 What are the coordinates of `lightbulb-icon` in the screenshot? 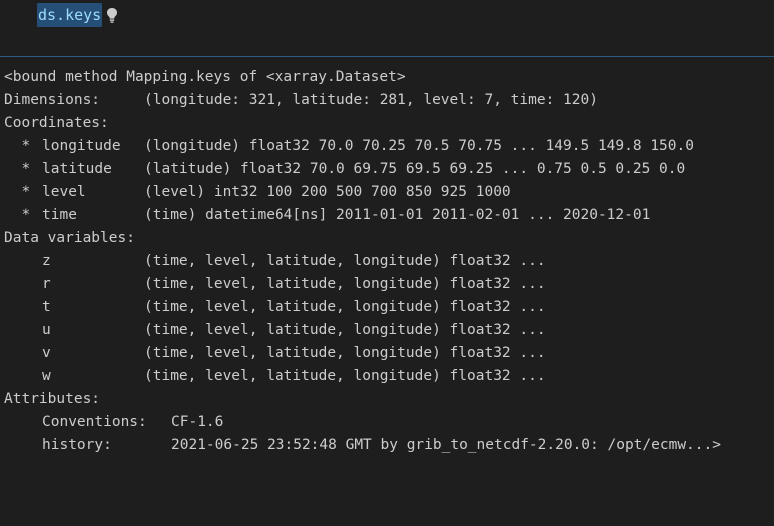 It's located at (112, 15).